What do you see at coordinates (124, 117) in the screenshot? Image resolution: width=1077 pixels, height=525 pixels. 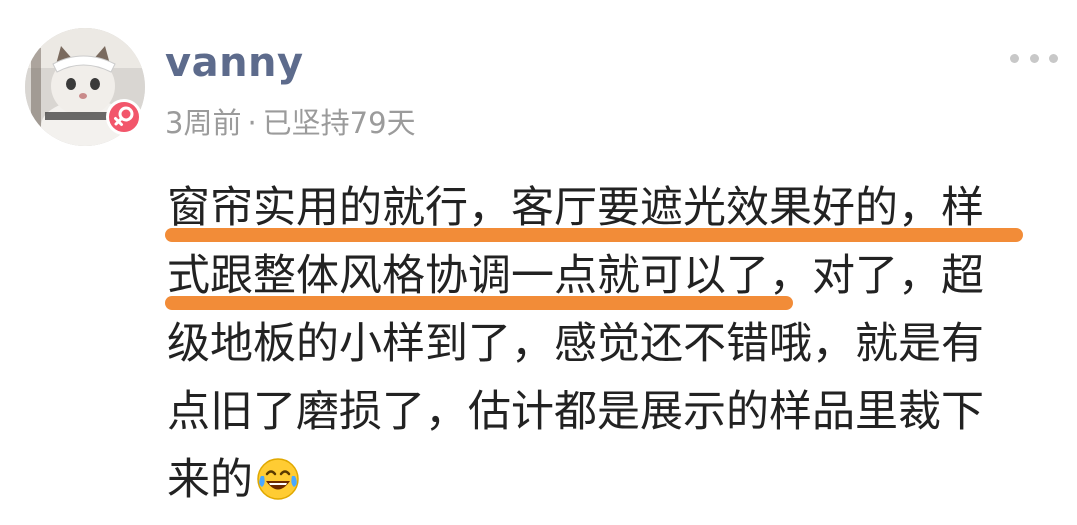 I see `female-icon` at bounding box center [124, 117].